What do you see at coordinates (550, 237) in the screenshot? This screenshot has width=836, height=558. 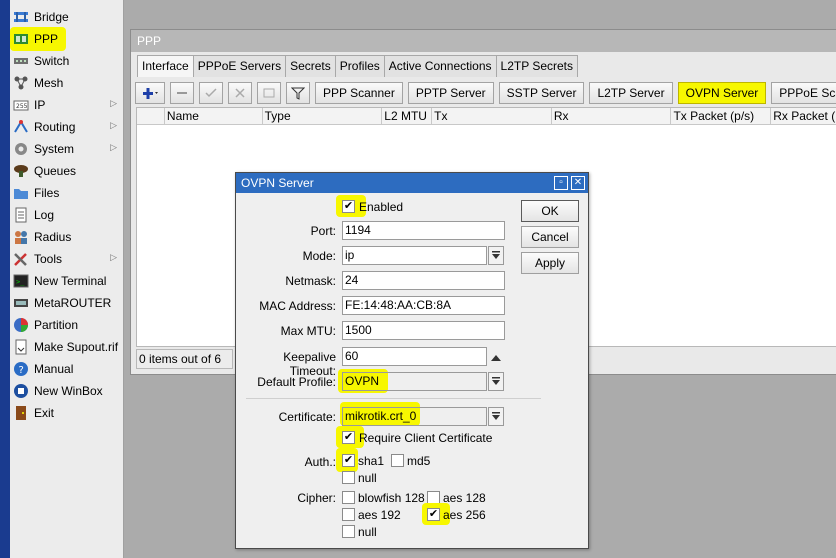 I see `cancel-button: Cancel` at bounding box center [550, 237].